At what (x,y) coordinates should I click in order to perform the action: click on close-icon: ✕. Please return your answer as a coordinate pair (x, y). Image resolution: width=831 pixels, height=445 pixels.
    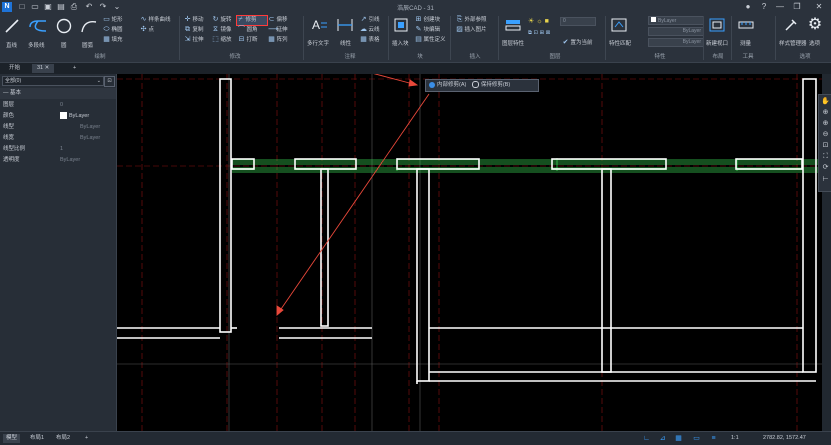
    Looking at the image, I should click on (819, 7).